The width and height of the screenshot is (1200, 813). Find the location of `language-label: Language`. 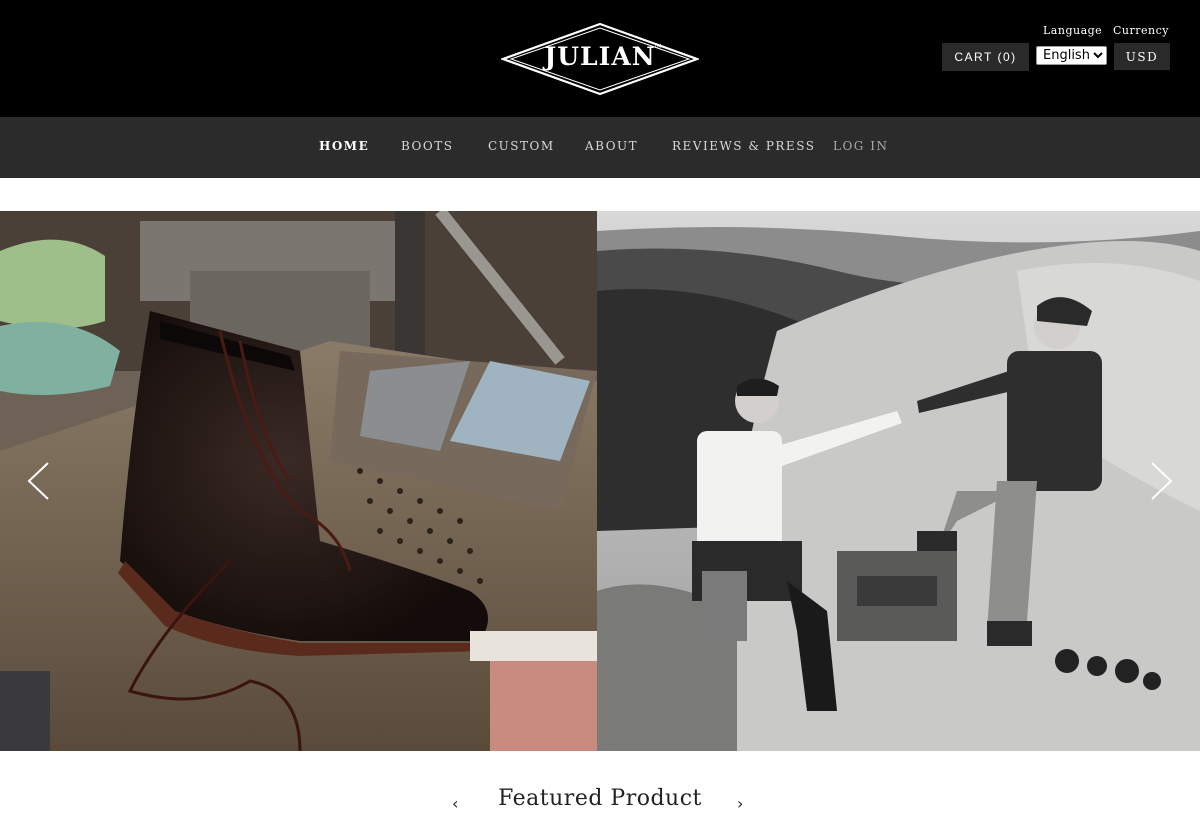

language-label: Language is located at coordinates (1073, 30).